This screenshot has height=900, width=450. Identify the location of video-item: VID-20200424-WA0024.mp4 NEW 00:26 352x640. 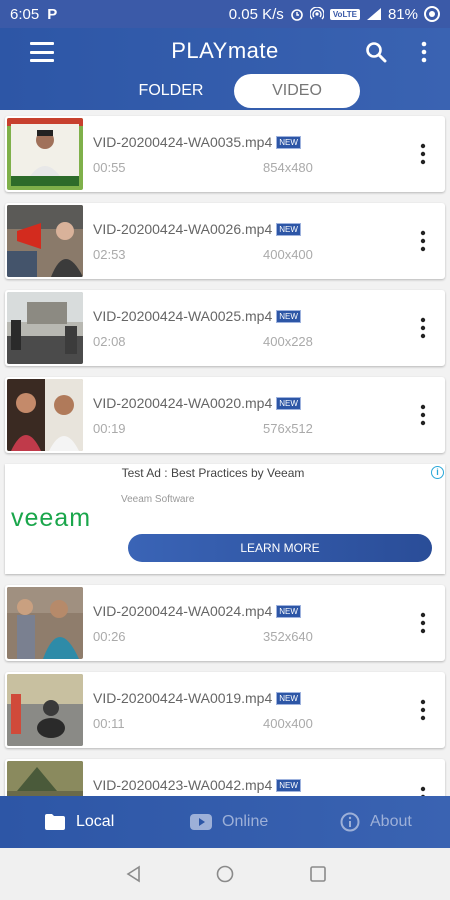
(225, 623).